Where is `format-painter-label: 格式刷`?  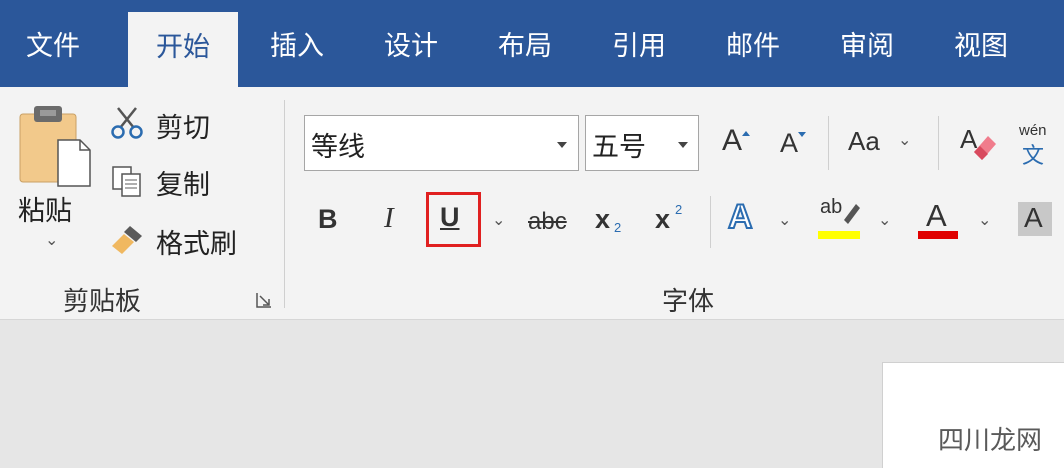
format-painter-label: 格式刷 is located at coordinates (196, 241).